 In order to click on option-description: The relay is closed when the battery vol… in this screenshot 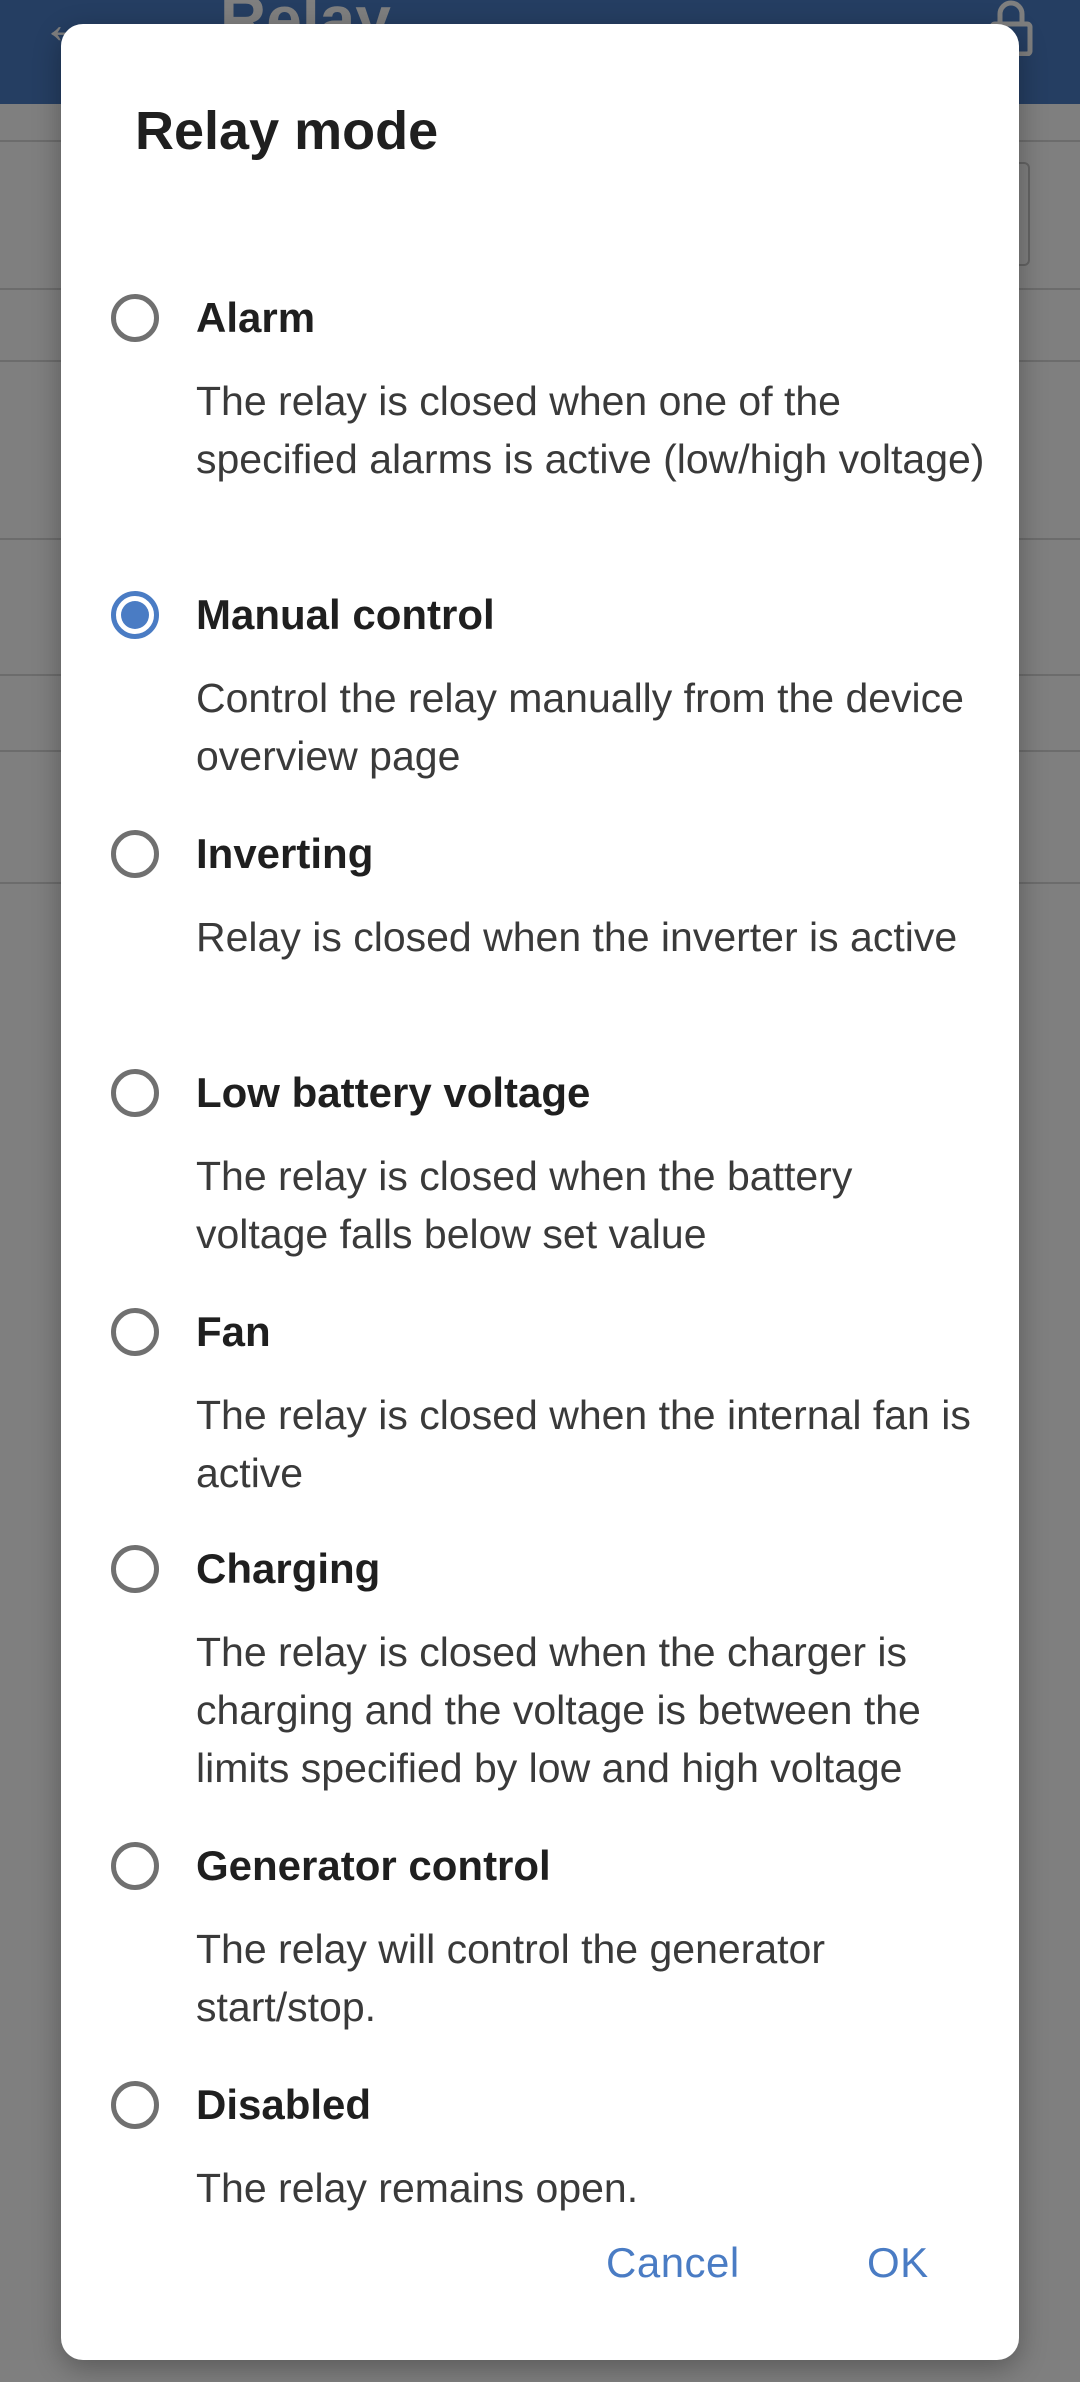, I will do `click(524, 1205)`.